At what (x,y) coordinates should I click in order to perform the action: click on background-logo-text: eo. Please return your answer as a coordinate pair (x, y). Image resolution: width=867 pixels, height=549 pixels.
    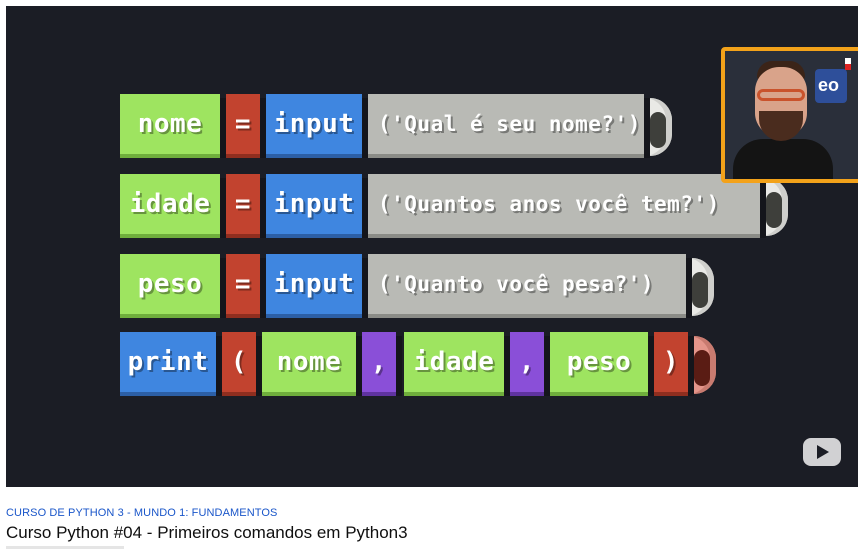
    Looking at the image, I should click on (829, 85).